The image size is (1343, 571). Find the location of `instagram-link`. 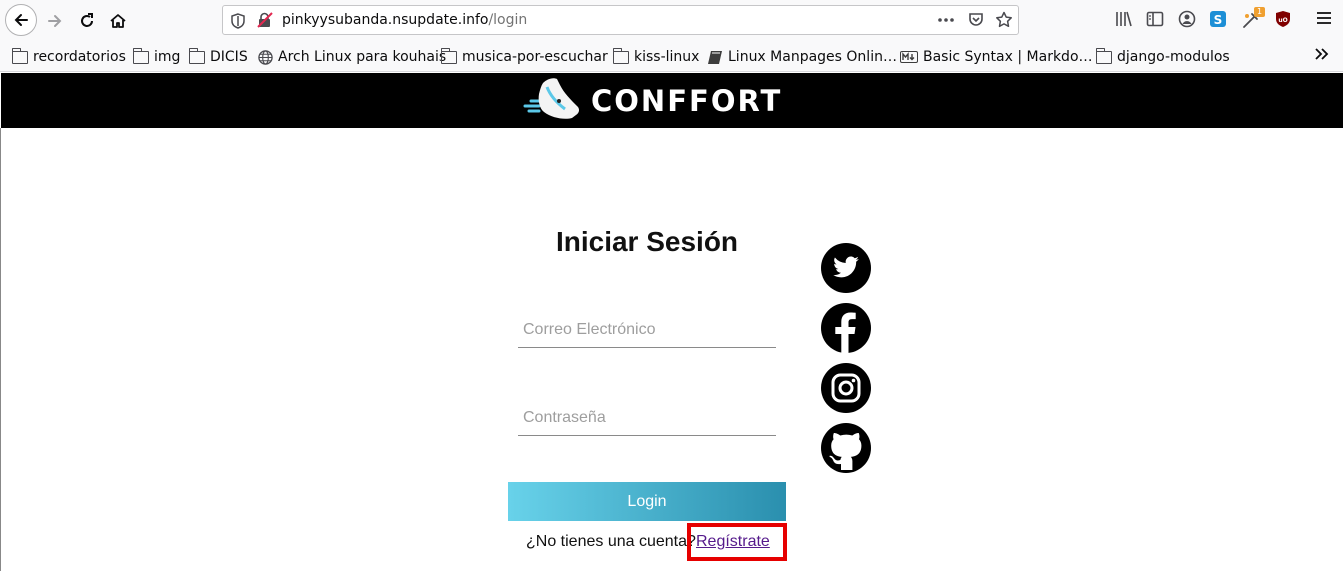

instagram-link is located at coordinates (846, 388).